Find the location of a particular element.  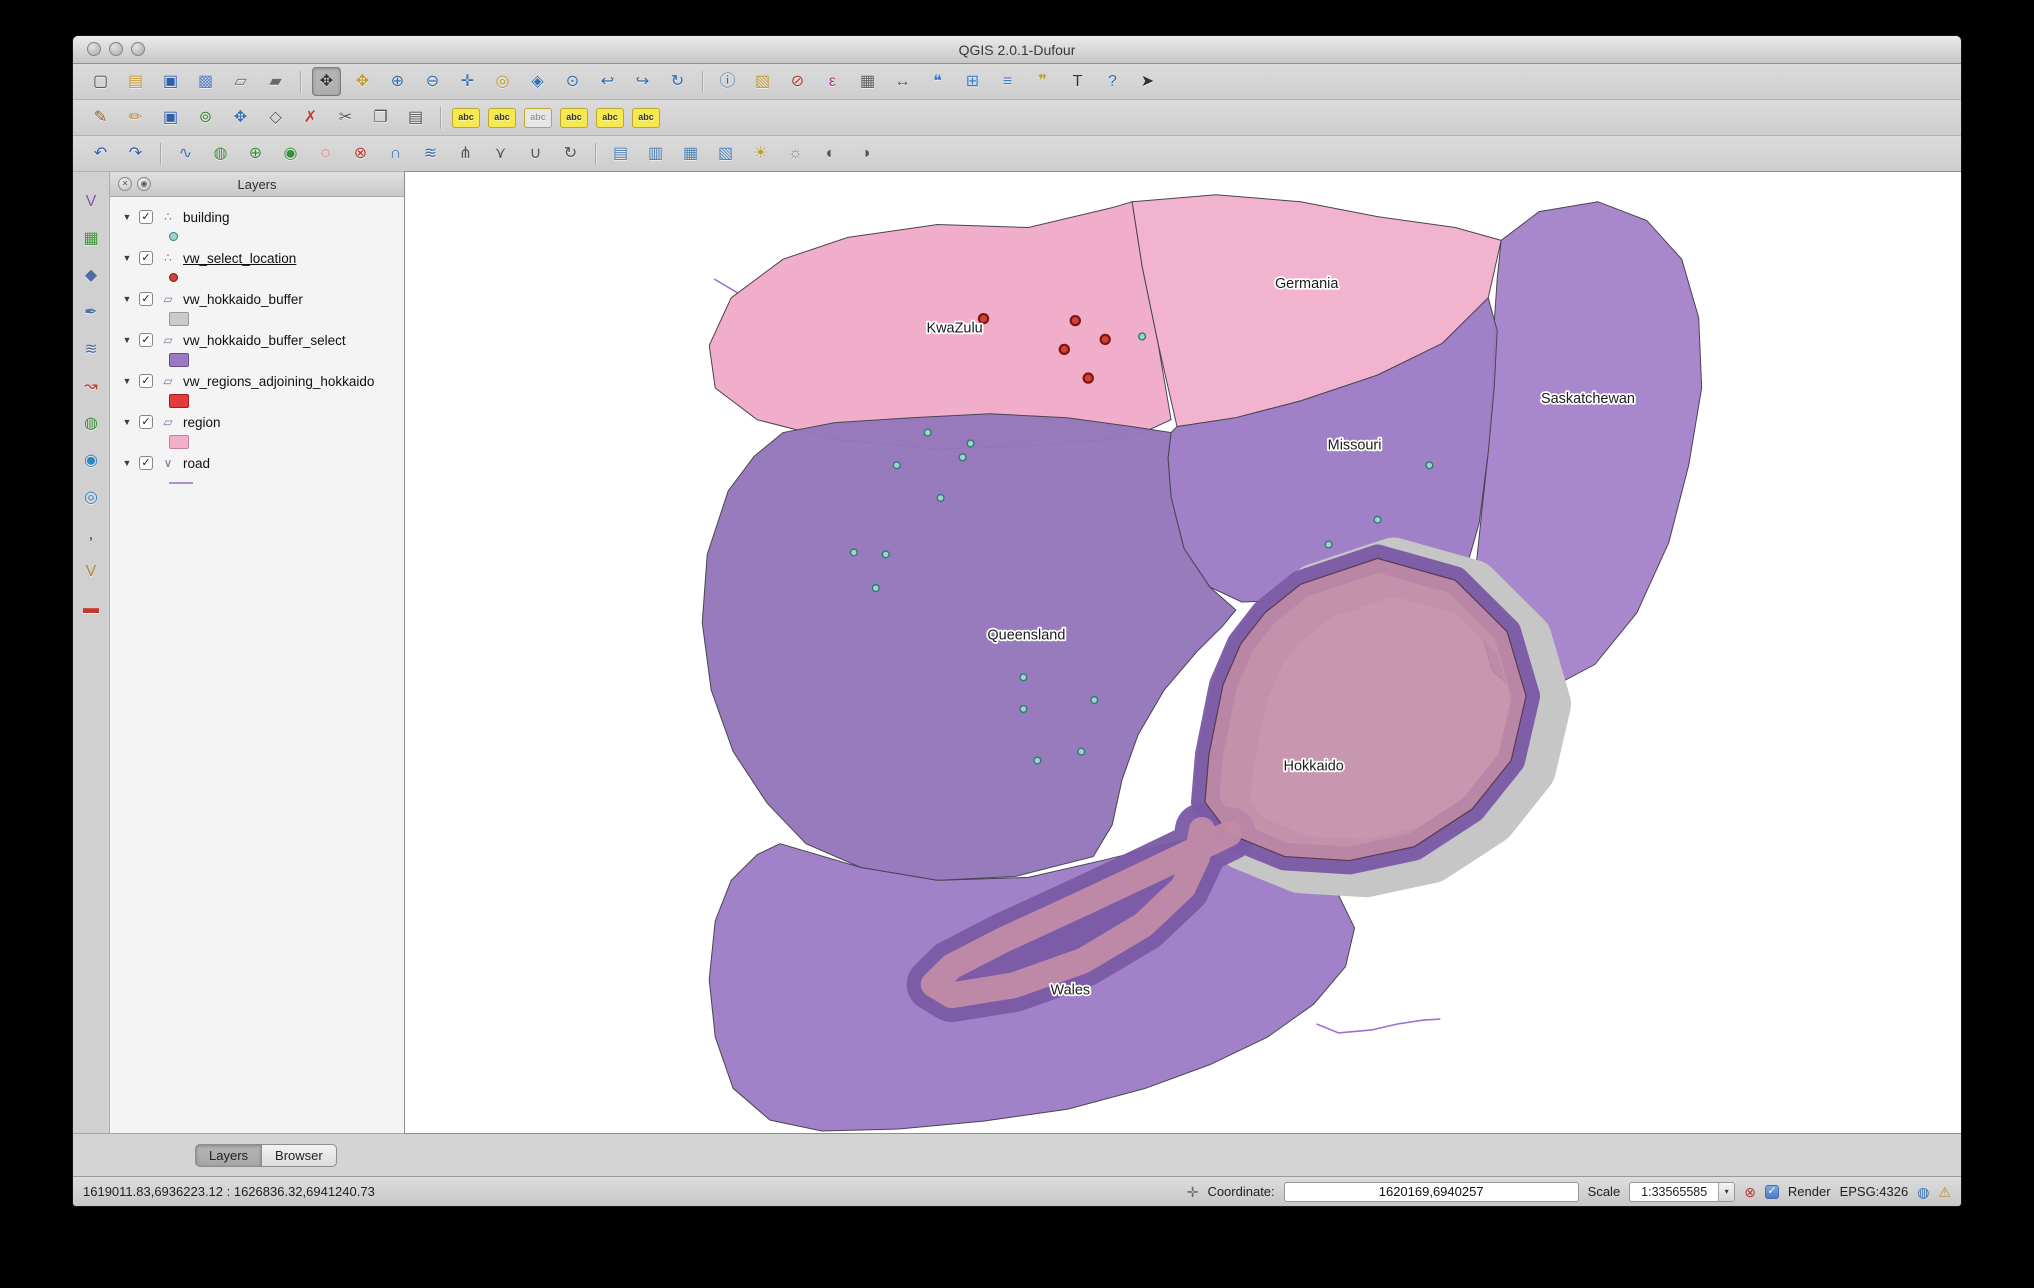

layer-name: vw_select_location is located at coordinates (239, 258).